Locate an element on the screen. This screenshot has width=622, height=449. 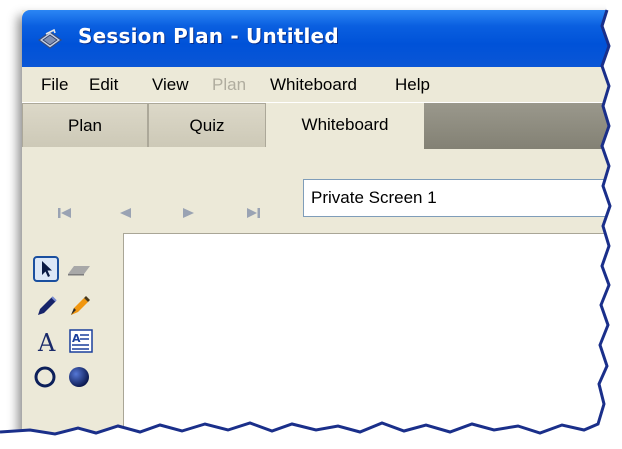
tab-plan: Plan is located at coordinates (85, 125).